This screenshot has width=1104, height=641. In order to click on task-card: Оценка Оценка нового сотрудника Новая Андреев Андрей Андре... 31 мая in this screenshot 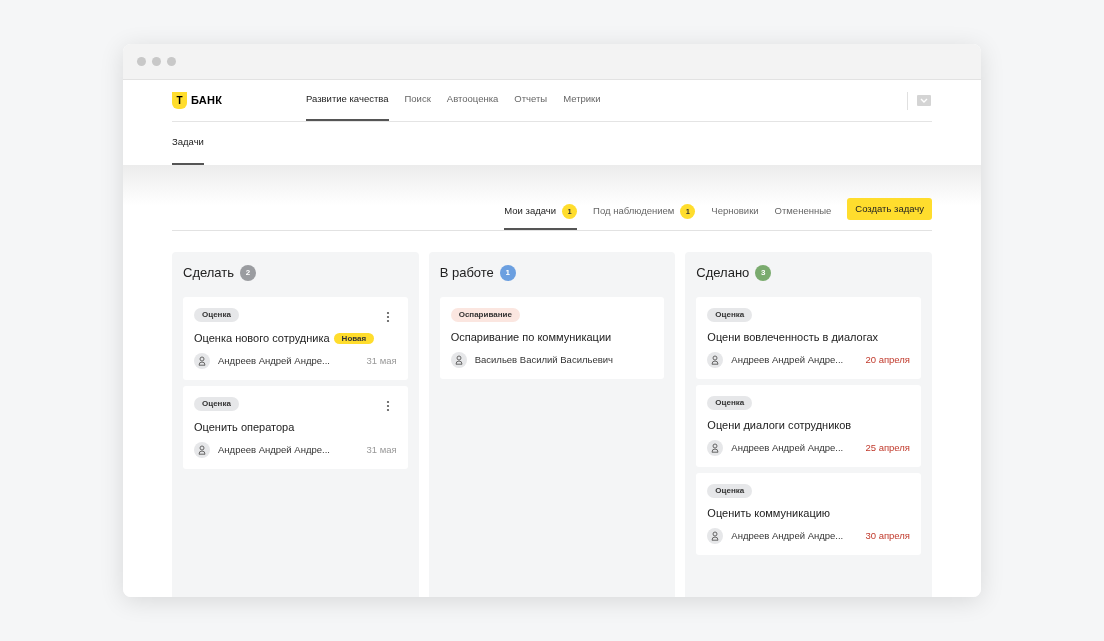, I will do `click(295, 338)`.